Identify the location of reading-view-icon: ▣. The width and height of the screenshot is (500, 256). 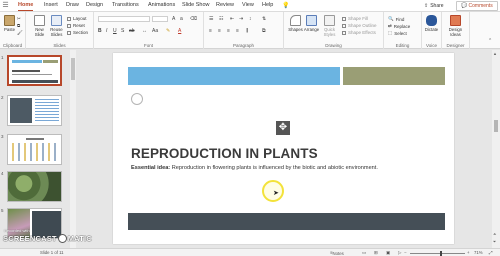
(388, 253).